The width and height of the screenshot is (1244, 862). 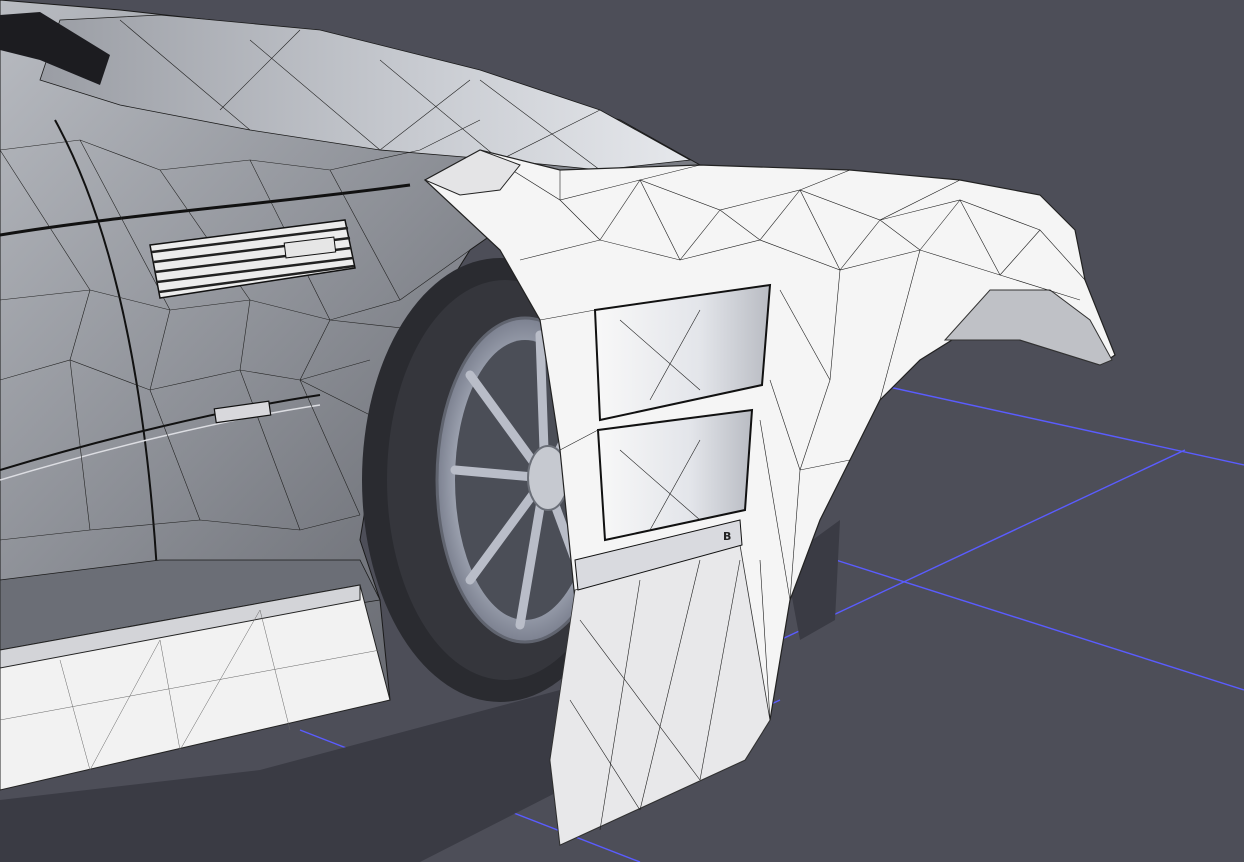 What do you see at coordinates (727, 536) in the screenshot?
I see `marker-label: B` at bounding box center [727, 536].